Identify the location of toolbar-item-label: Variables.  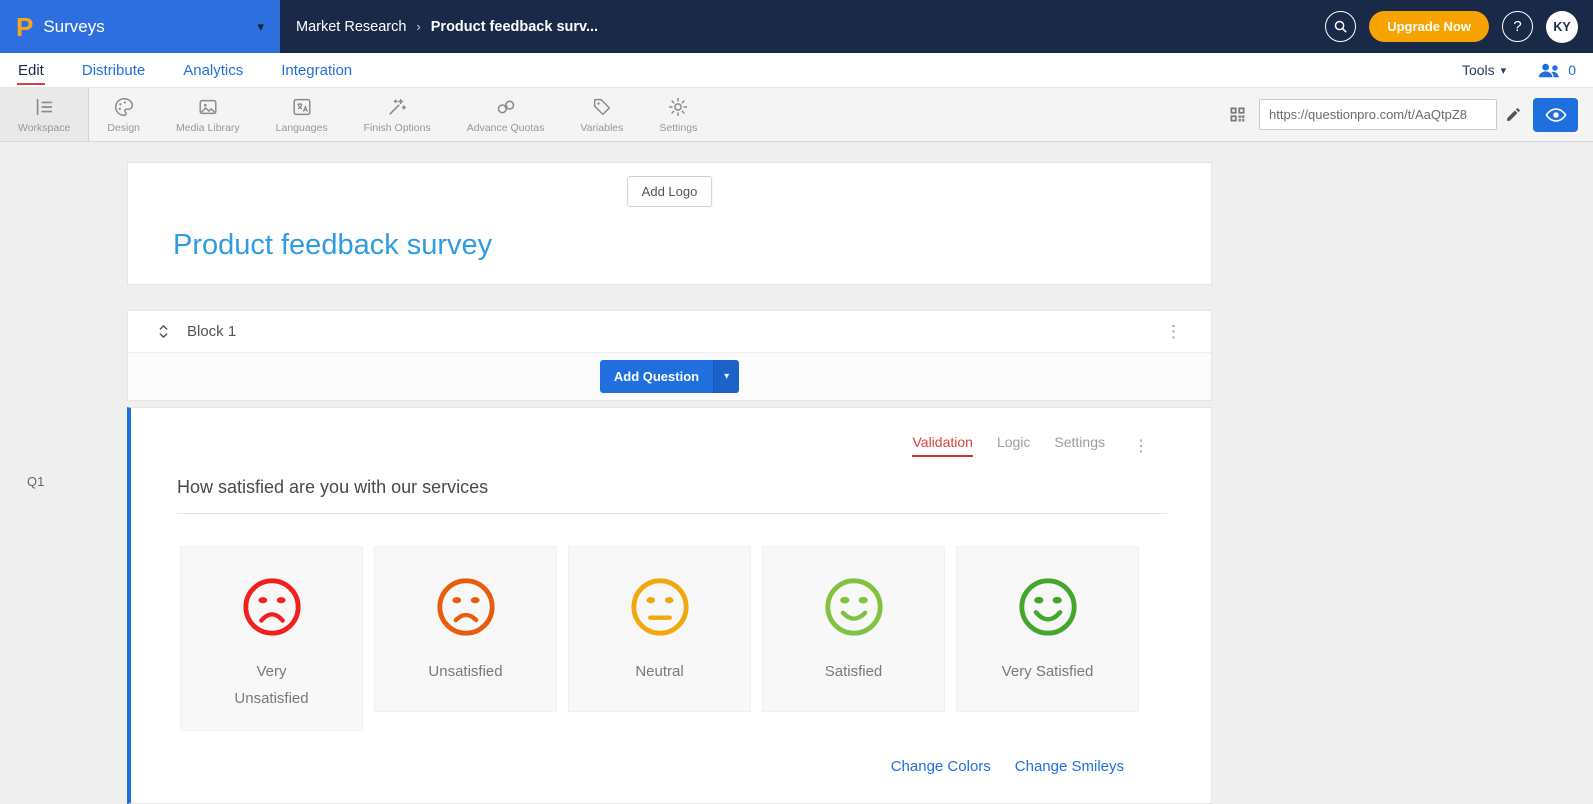
(602, 127).